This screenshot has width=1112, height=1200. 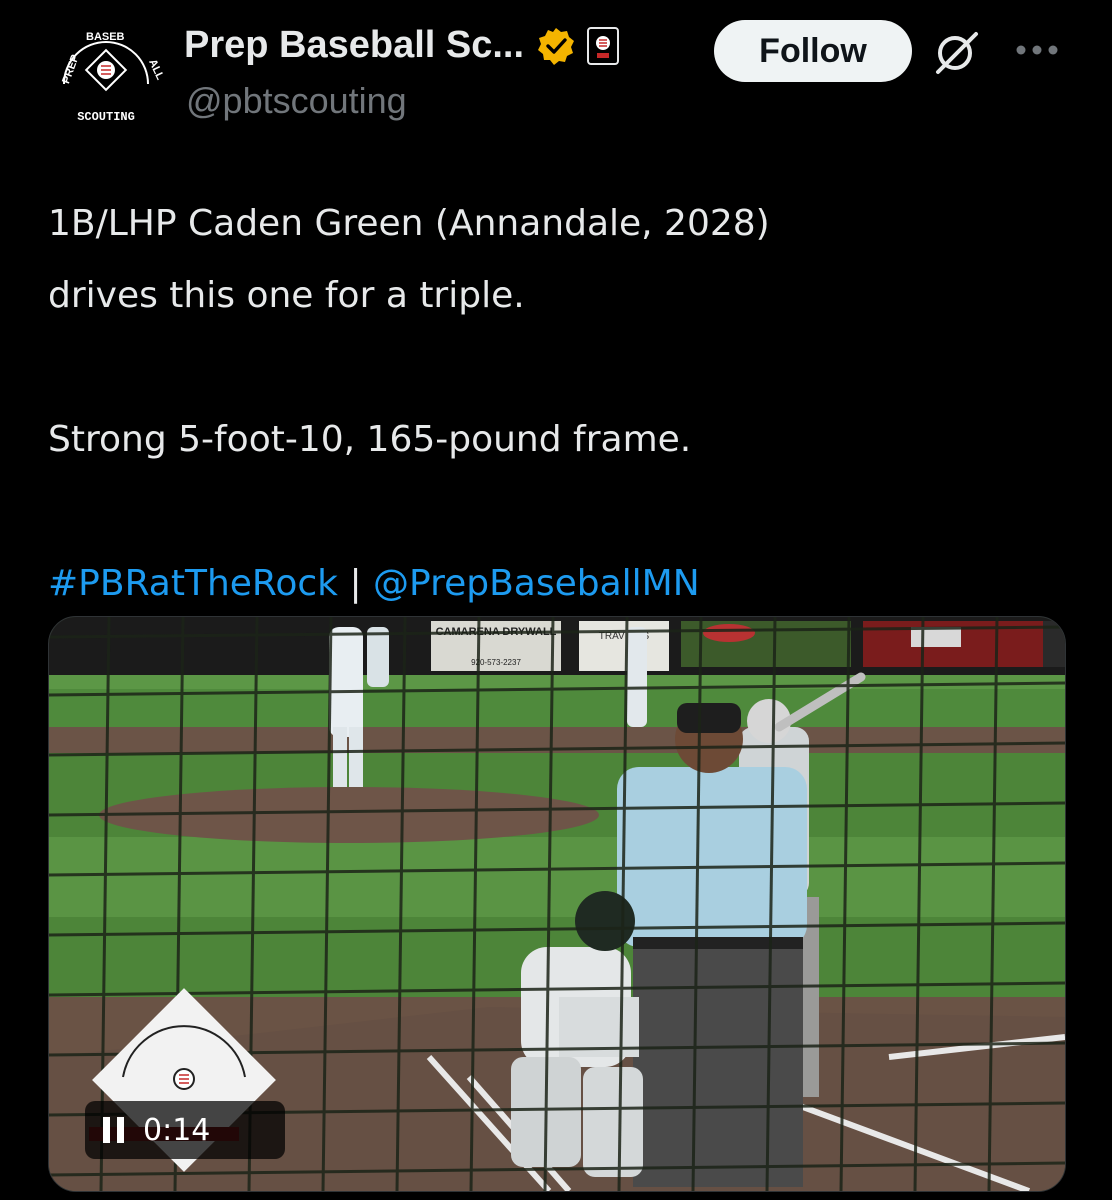 What do you see at coordinates (813, 51) in the screenshot?
I see `follow-button: Follow` at bounding box center [813, 51].